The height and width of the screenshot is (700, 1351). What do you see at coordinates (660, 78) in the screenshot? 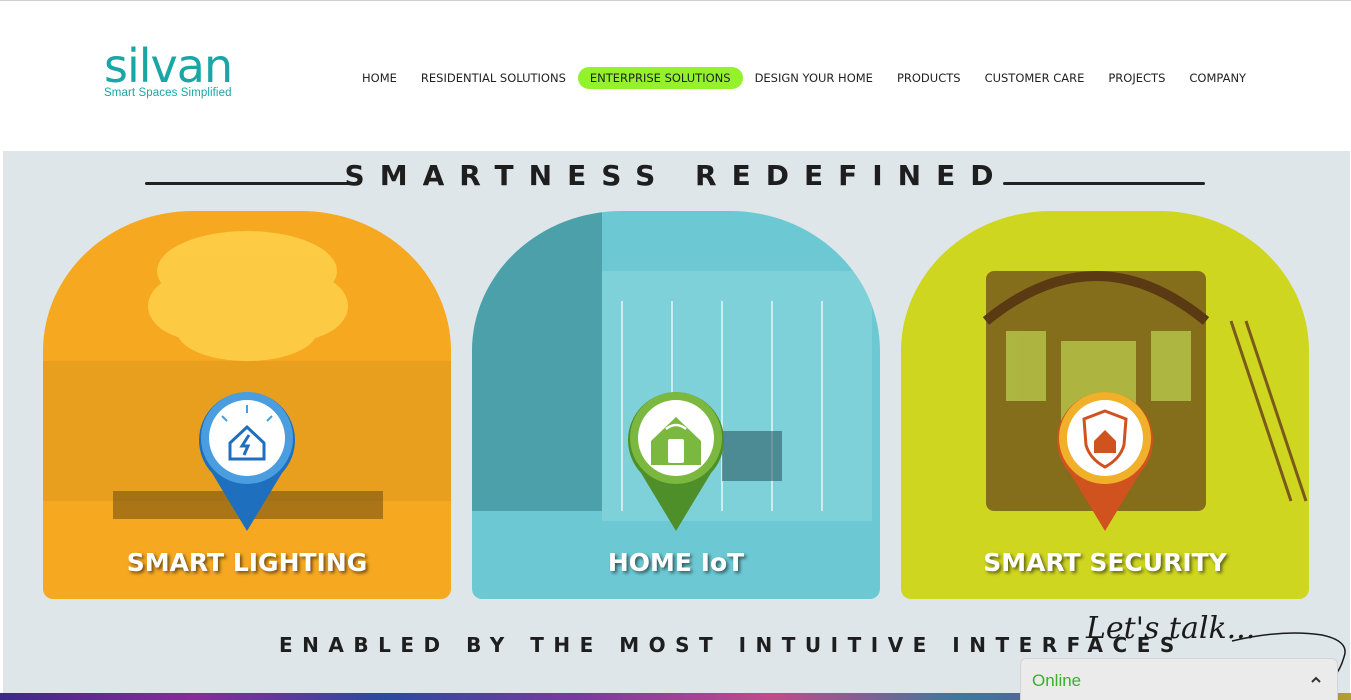
I see `nav-enterprise-solutions: ENTERPRISE SOLUTIONS` at bounding box center [660, 78].